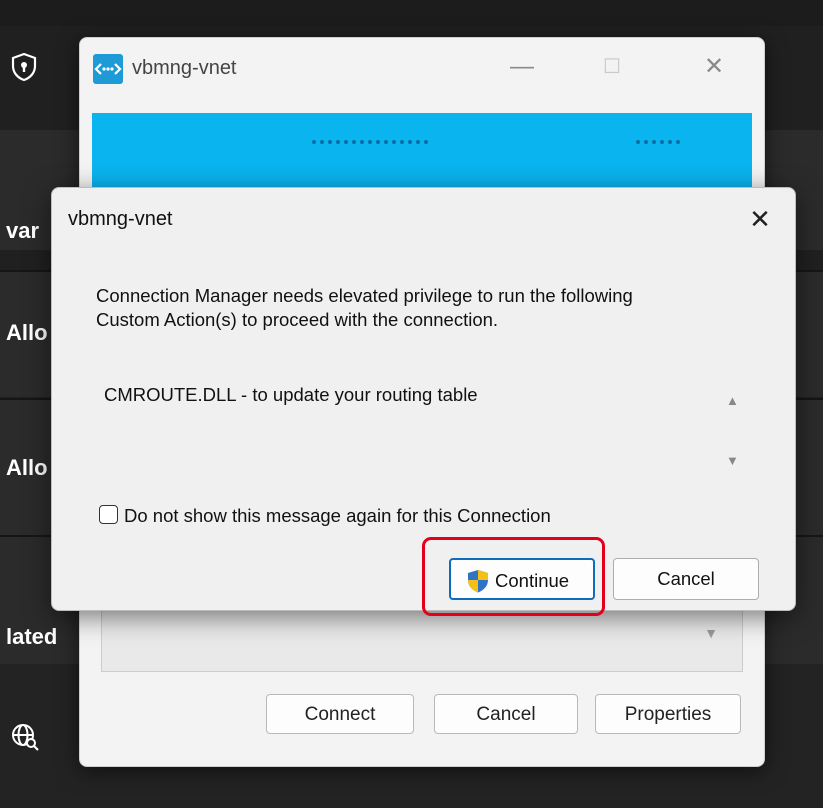 This screenshot has width=823, height=808. Describe the element at coordinates (340, 714) in the screenshot. I see `connect-button: Connect` at that location.